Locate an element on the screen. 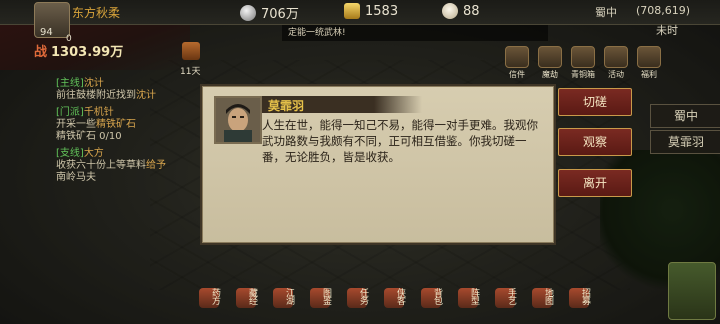 The height and width of the screenshot is (324, 720). leave-button: 离开 is located at coordinates (595, 183).